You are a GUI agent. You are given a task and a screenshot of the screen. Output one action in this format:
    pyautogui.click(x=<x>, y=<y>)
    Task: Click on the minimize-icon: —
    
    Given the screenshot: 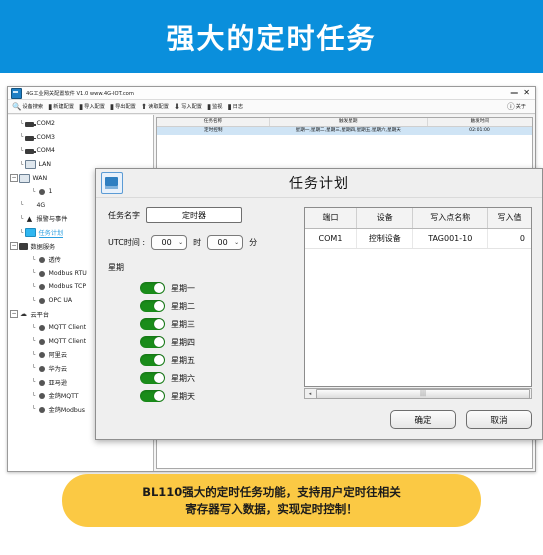 What is the action you would take?
    pyautogui.click(x=514, y=93)
    